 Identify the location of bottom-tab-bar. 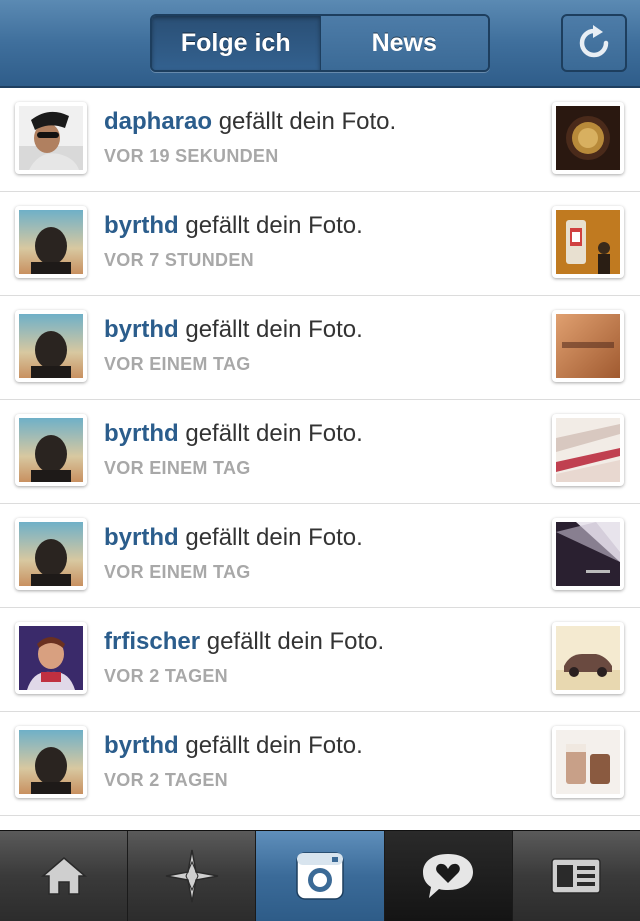
(320, 875).